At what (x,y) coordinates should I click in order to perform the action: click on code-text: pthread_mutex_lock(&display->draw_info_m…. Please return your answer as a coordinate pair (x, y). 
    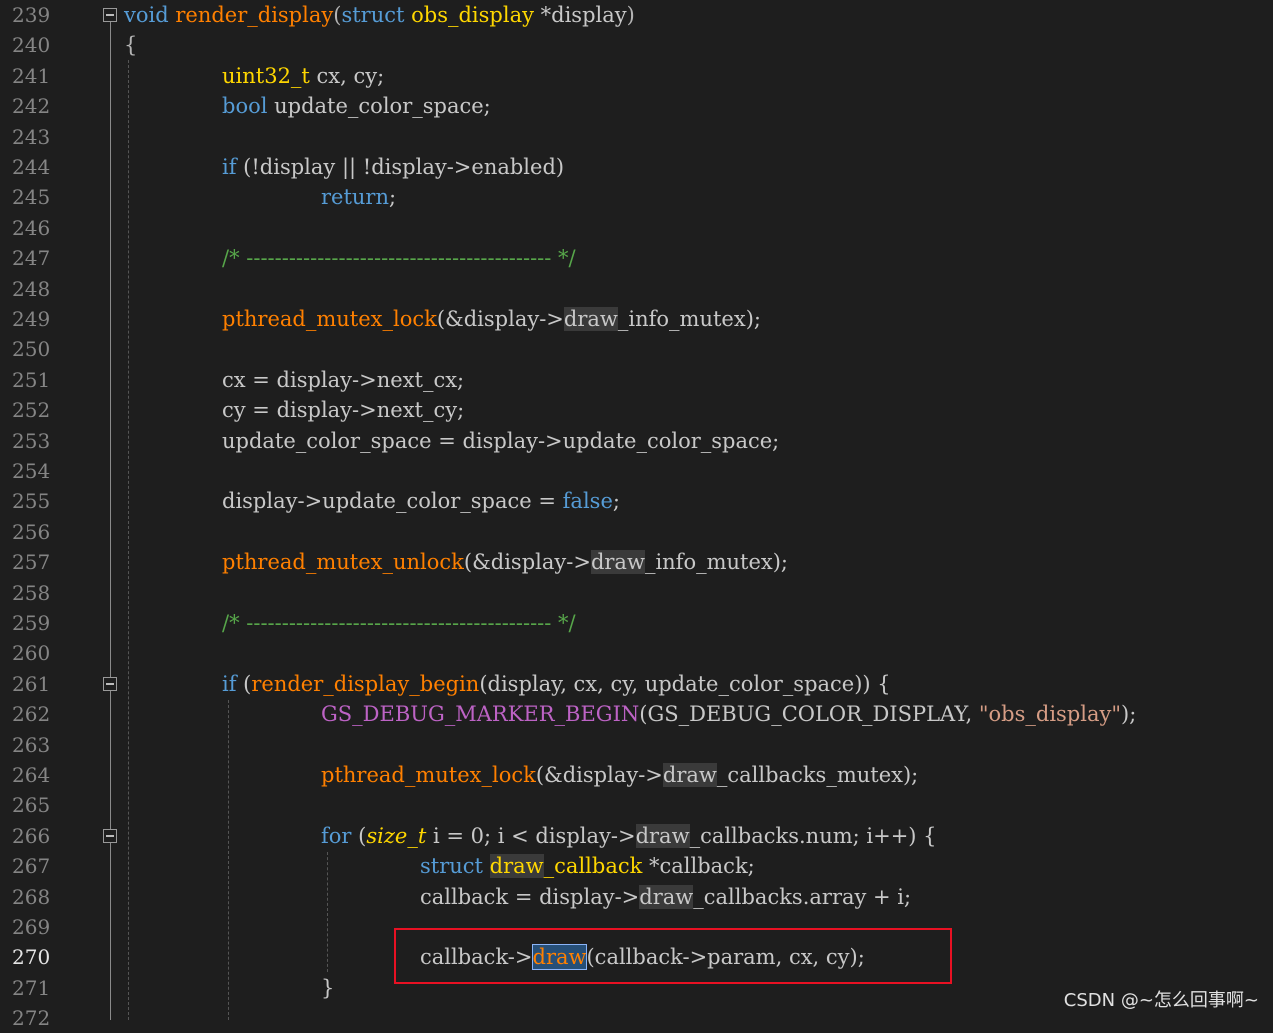
    Looking at the image, I should click on (491, 319).